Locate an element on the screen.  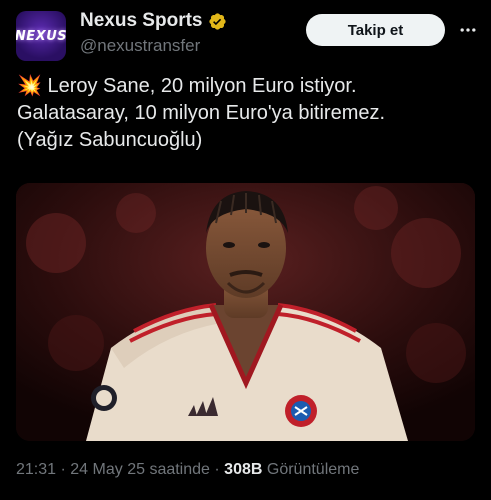
author-name-row: Nexus Sports is located at coordinates (153, 21).